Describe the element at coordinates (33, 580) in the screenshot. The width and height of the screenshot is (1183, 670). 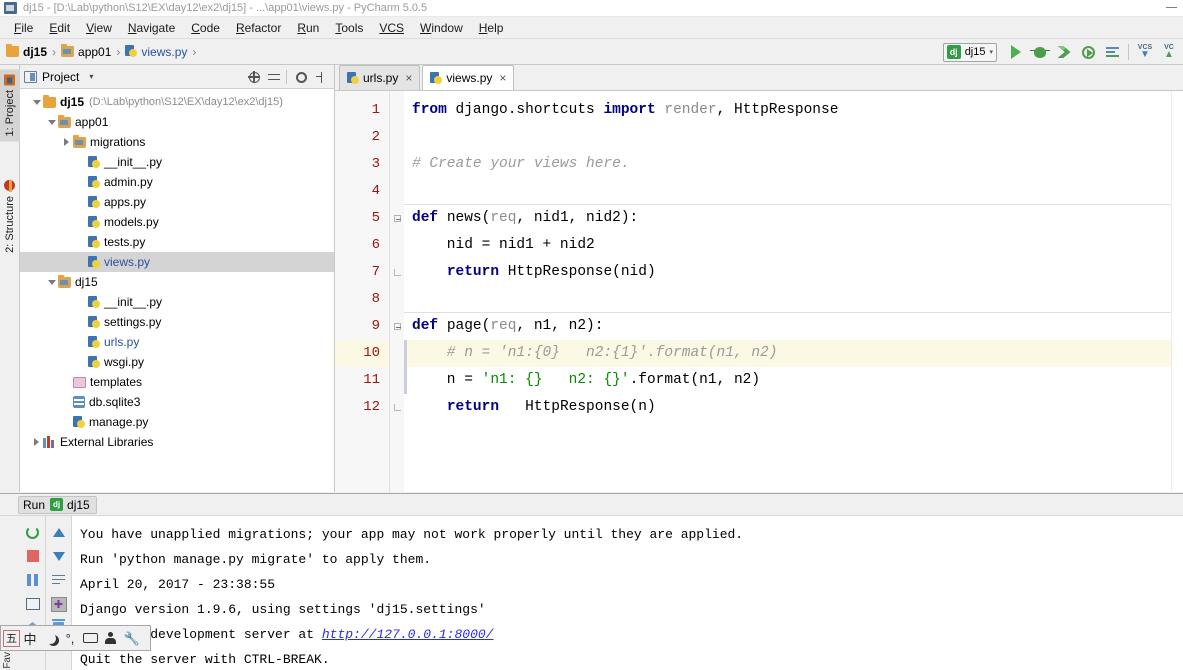
I see `pause-button` at that location.